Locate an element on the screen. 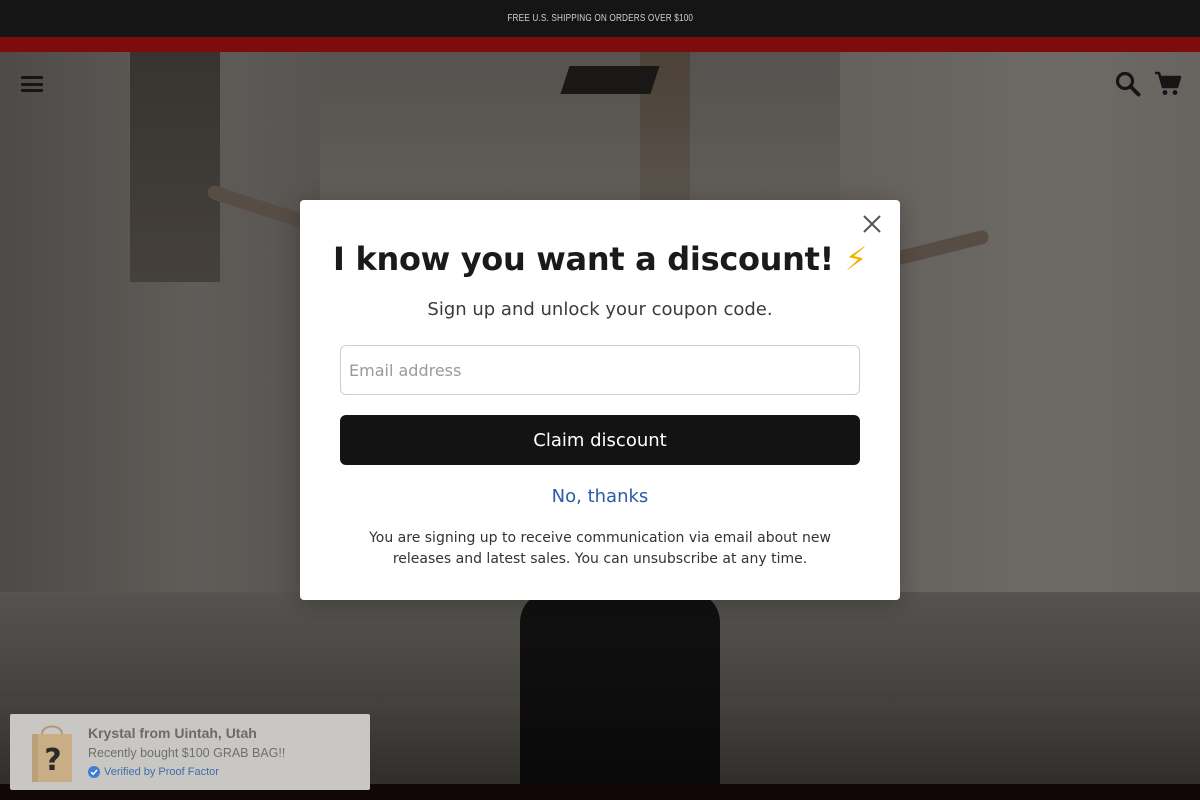  accent-bar is located at coordinates (600, 44).